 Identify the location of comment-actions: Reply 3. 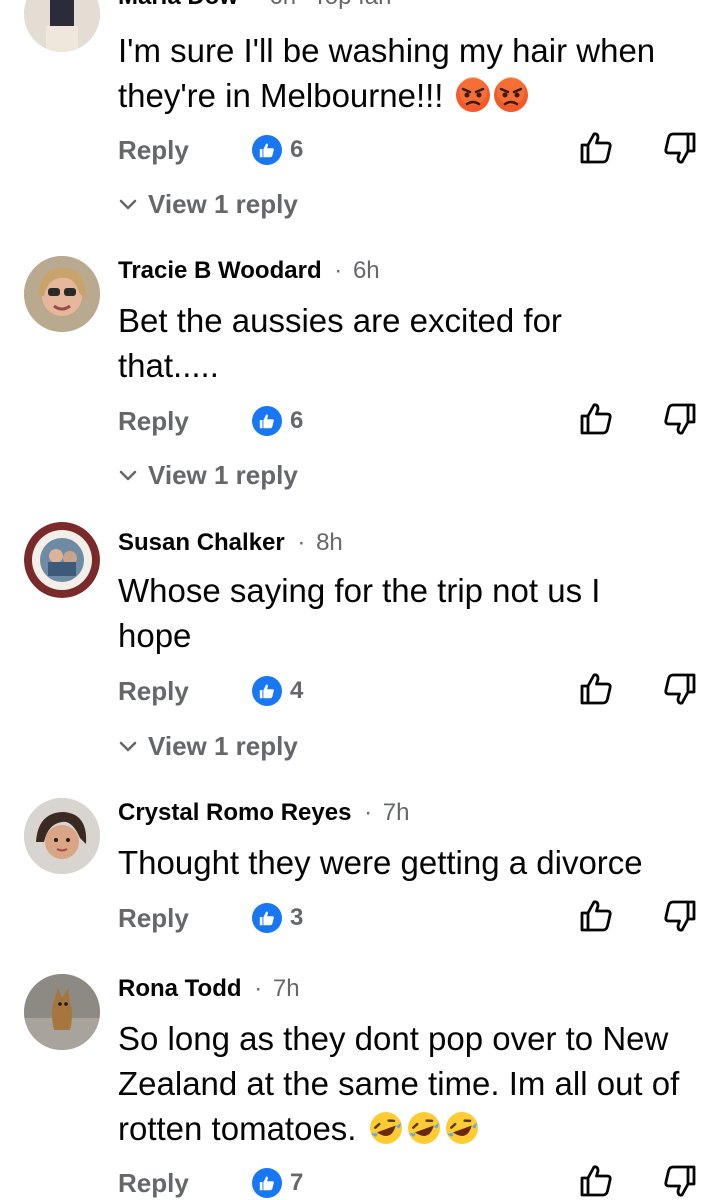
(408, 918).